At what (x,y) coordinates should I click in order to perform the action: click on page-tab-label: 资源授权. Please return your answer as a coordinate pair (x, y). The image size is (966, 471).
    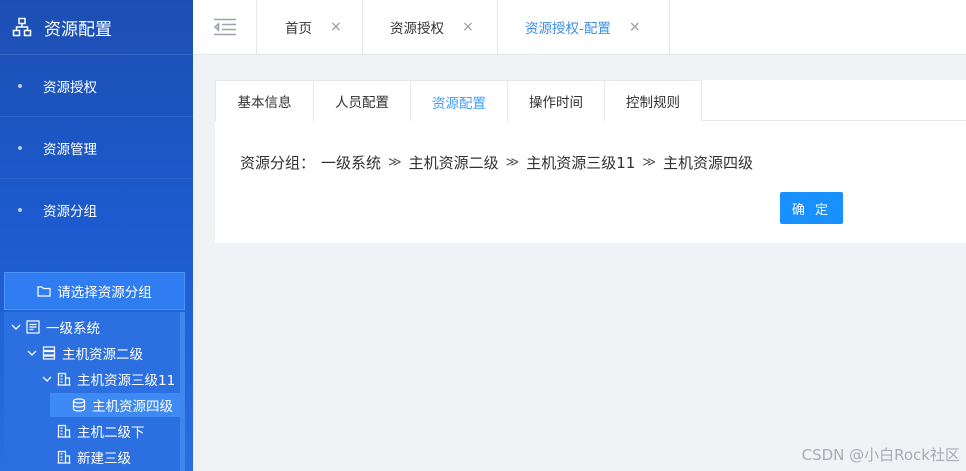
    Looking at the image, I should click on (417, 29).